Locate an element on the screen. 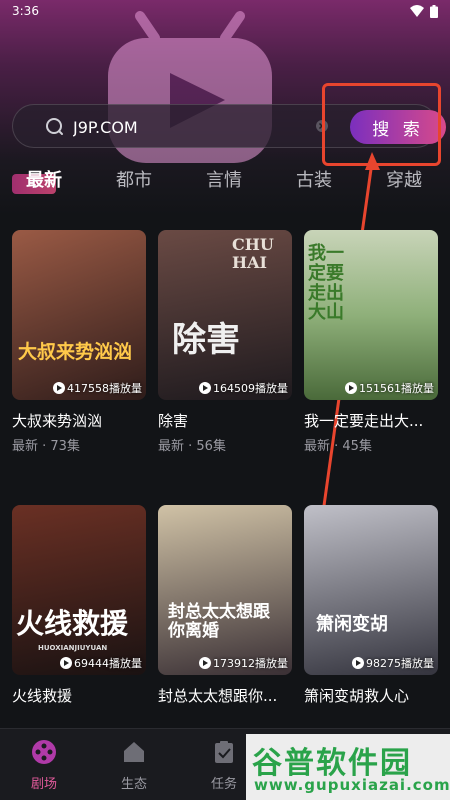 This screenshot has width=450, height=800. view-count: 151561播放量 is located at coordinates (389, 388).